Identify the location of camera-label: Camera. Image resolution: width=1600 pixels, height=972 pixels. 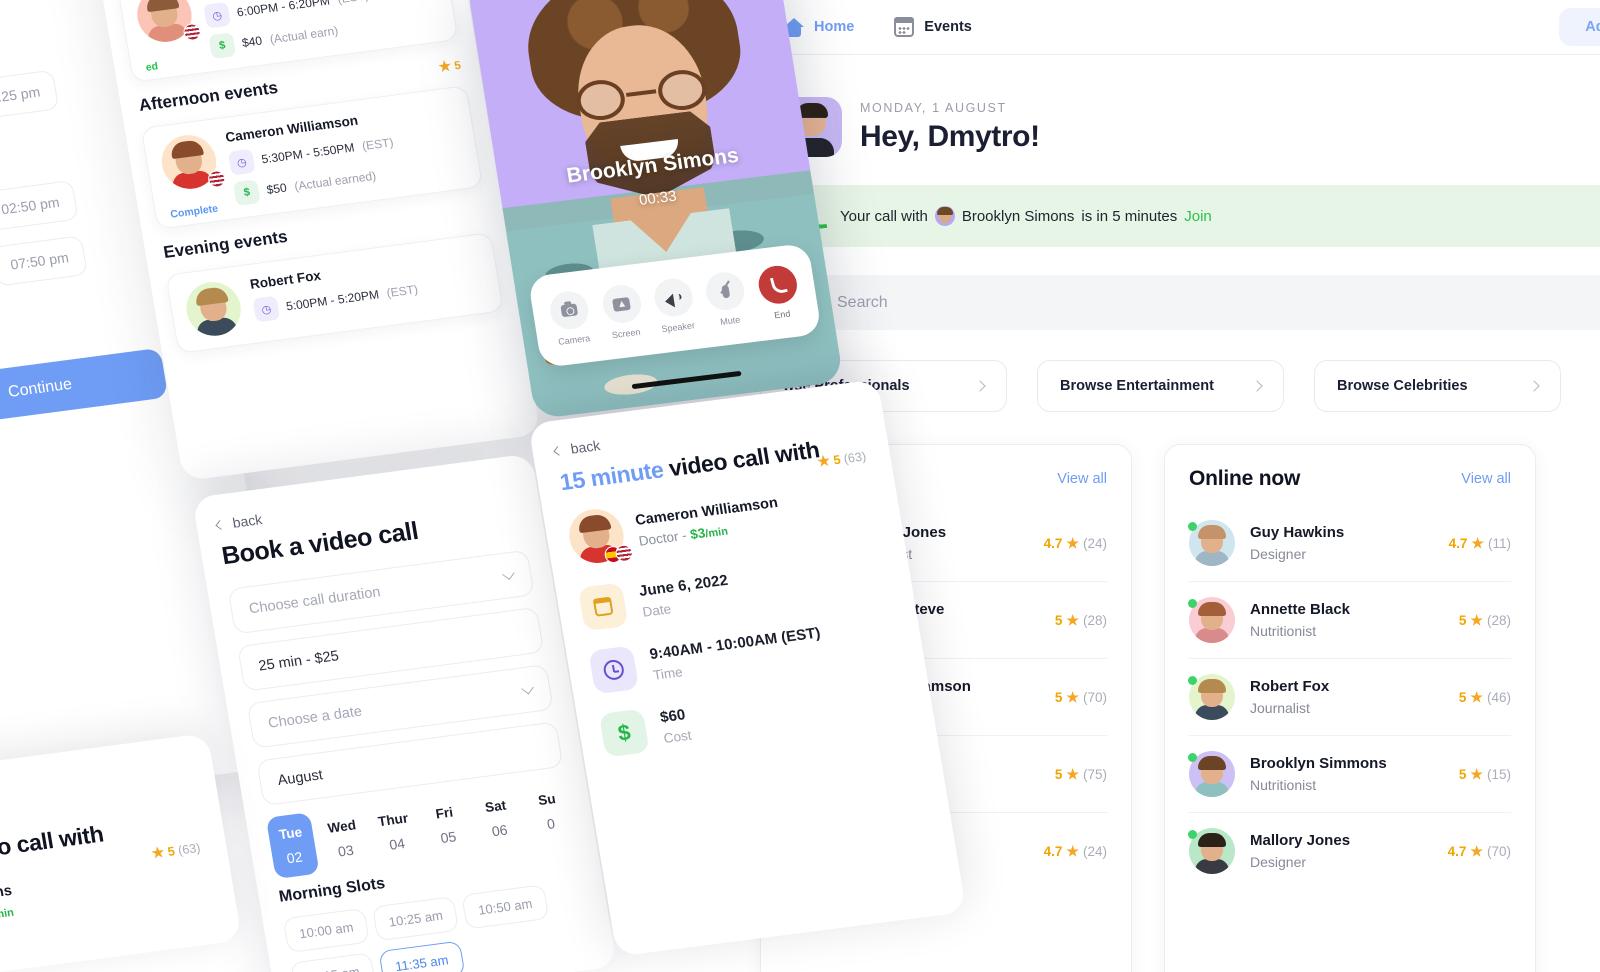
(574, 340).